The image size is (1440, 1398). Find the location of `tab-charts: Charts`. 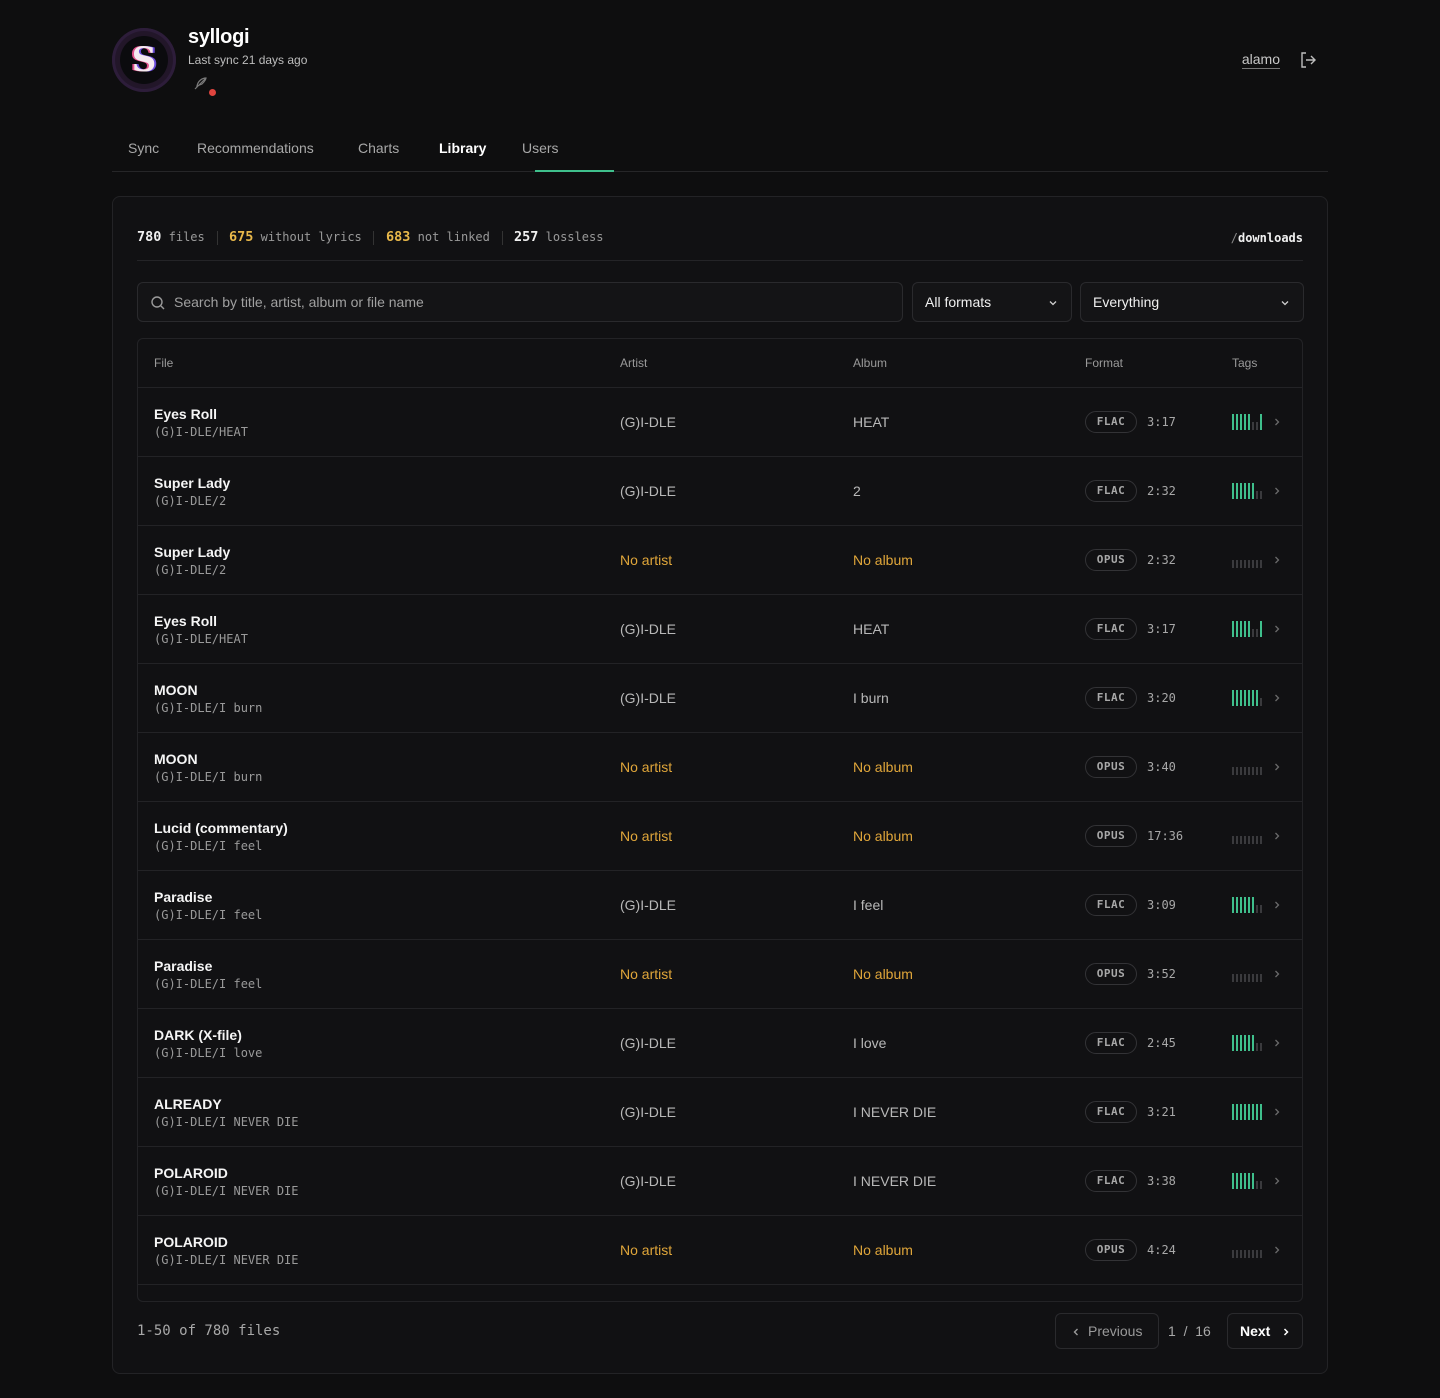

tab-charts: Charts is located at coordinates (378, 156).